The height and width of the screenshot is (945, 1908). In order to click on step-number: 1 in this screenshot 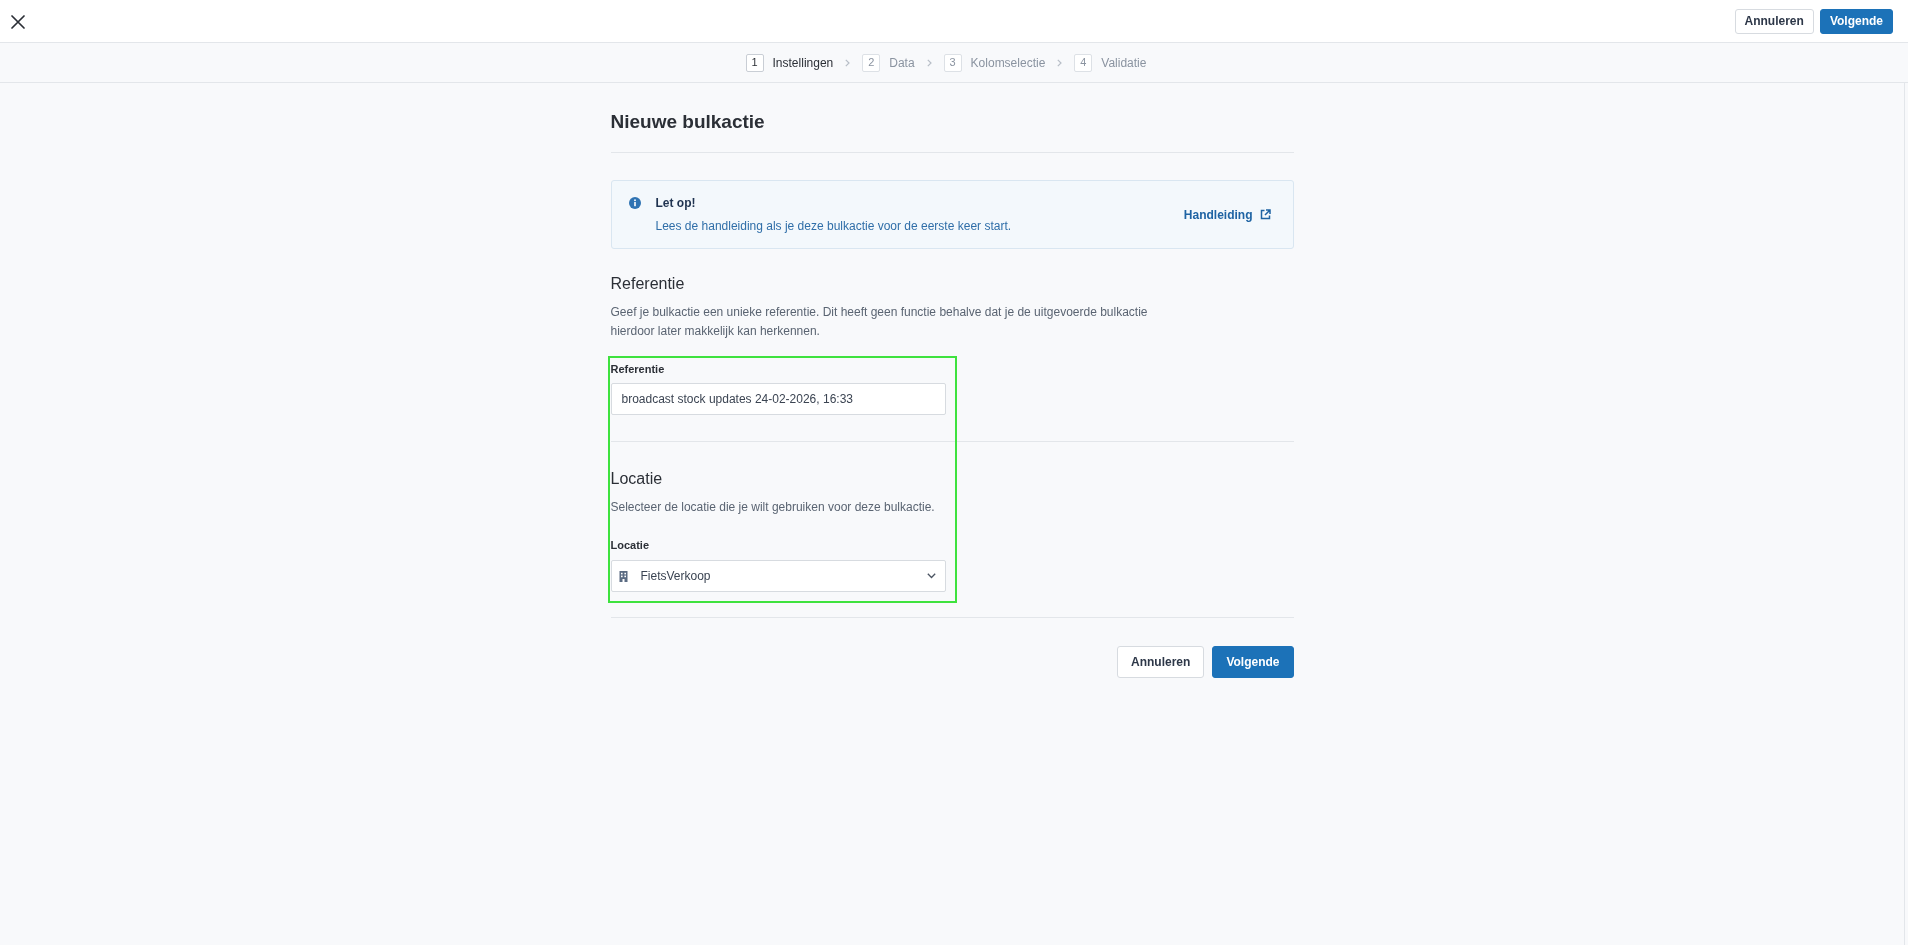, I will do `click(754, 62)`.